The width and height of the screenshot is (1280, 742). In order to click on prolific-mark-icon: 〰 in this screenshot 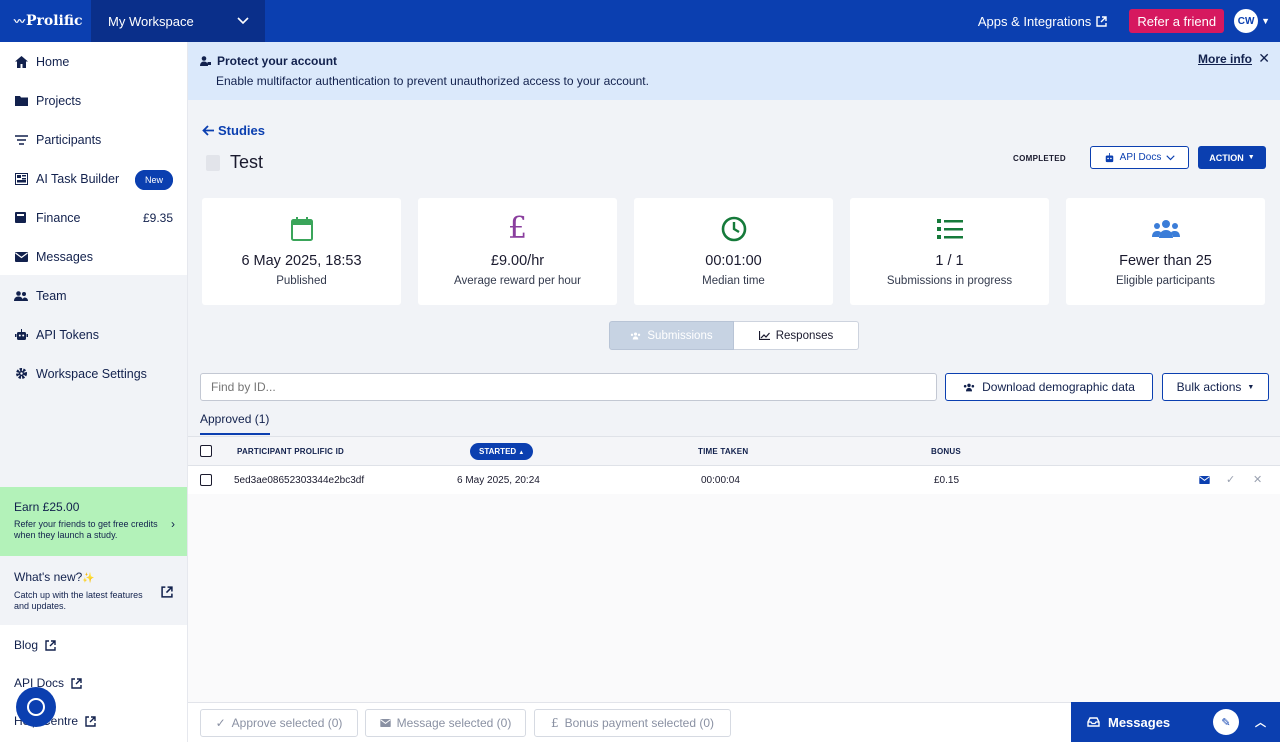, I will do `click(19, 21)`.